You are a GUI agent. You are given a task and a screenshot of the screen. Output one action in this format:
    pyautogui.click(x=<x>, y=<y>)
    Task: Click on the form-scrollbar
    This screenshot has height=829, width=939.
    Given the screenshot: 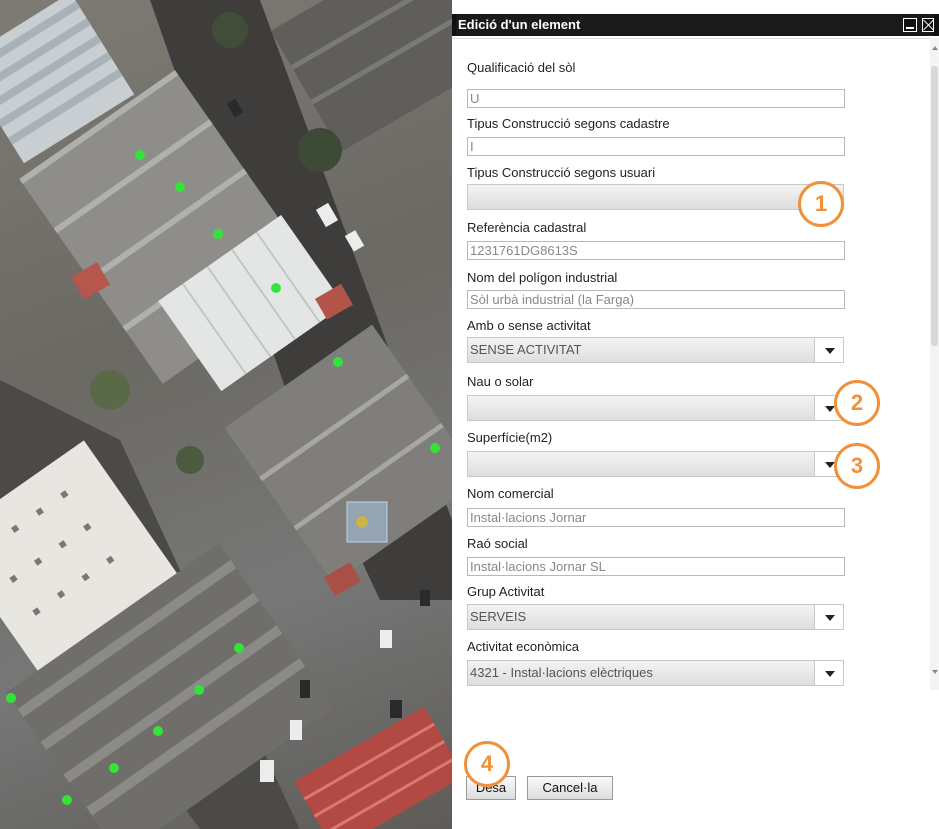 What is the action you would take?
    pyautogui.click(x=934, y=364)
    